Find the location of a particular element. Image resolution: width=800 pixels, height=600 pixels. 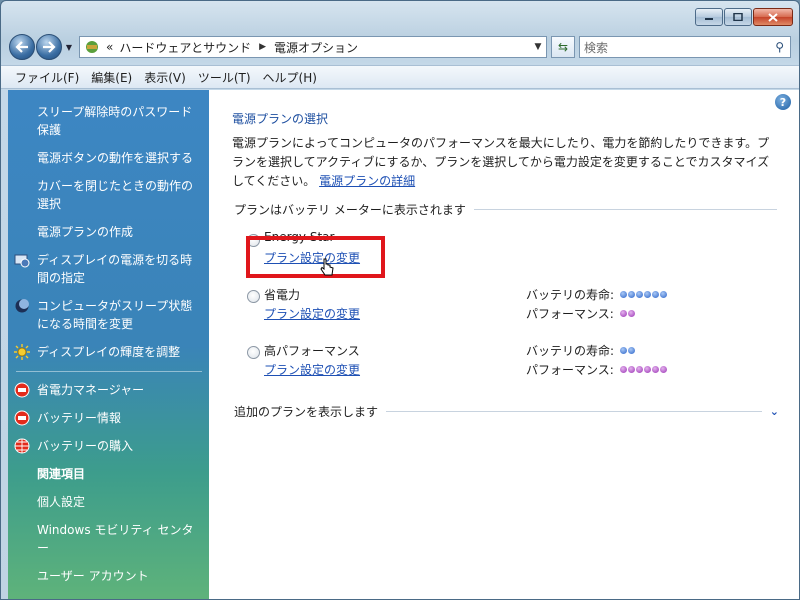

moon-icon is located at coordinates (22, 306).